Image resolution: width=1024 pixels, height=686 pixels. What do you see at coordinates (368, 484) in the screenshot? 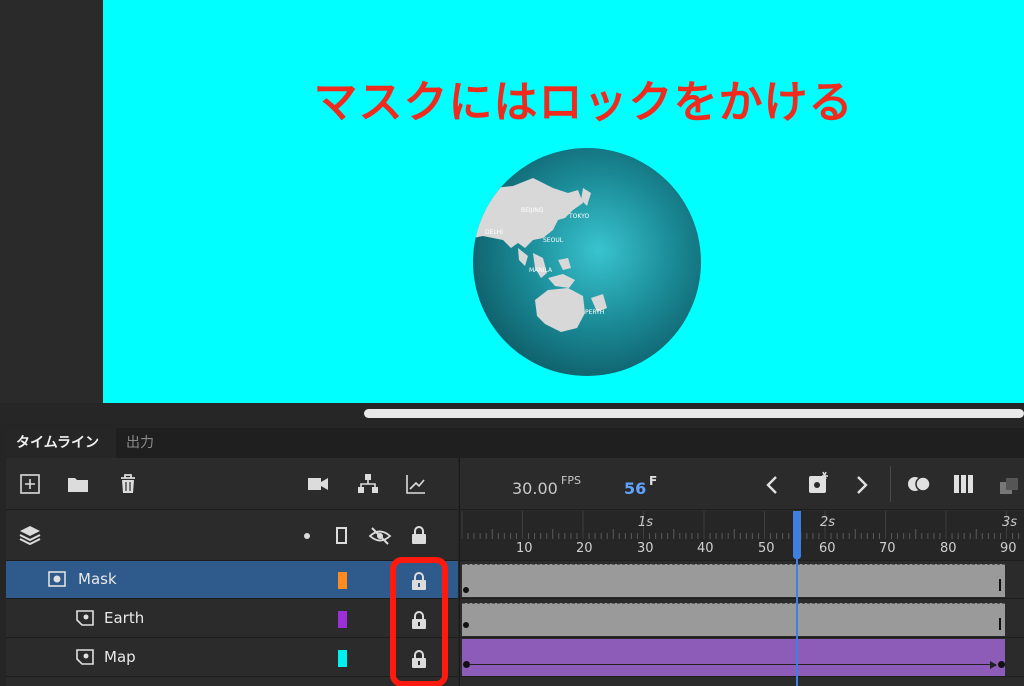
I see `parenting-icon` at bounding box center [368, 484].